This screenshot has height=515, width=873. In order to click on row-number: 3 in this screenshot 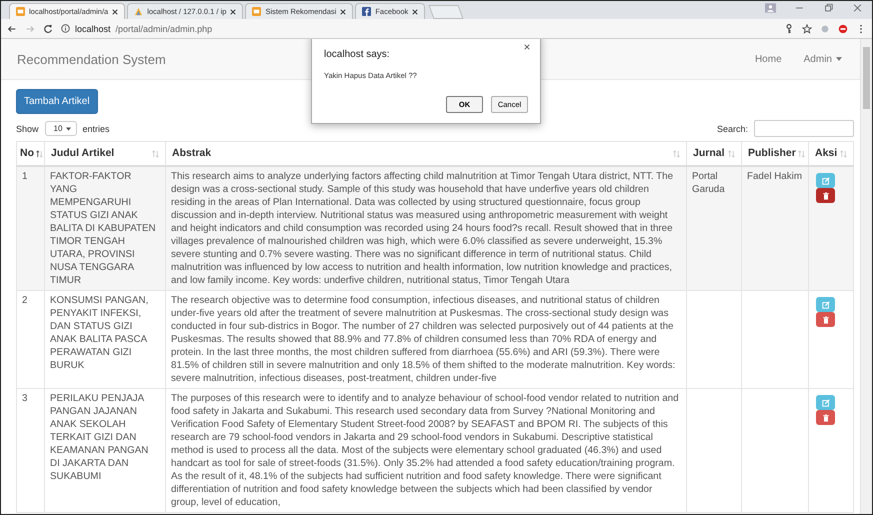, I will do `click(25, 398)`.